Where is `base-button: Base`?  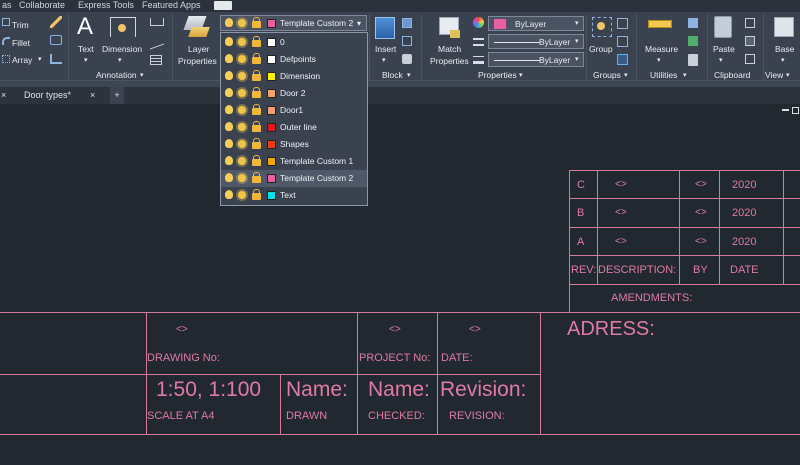
base-button: Base is located at coordinates (784, 49).